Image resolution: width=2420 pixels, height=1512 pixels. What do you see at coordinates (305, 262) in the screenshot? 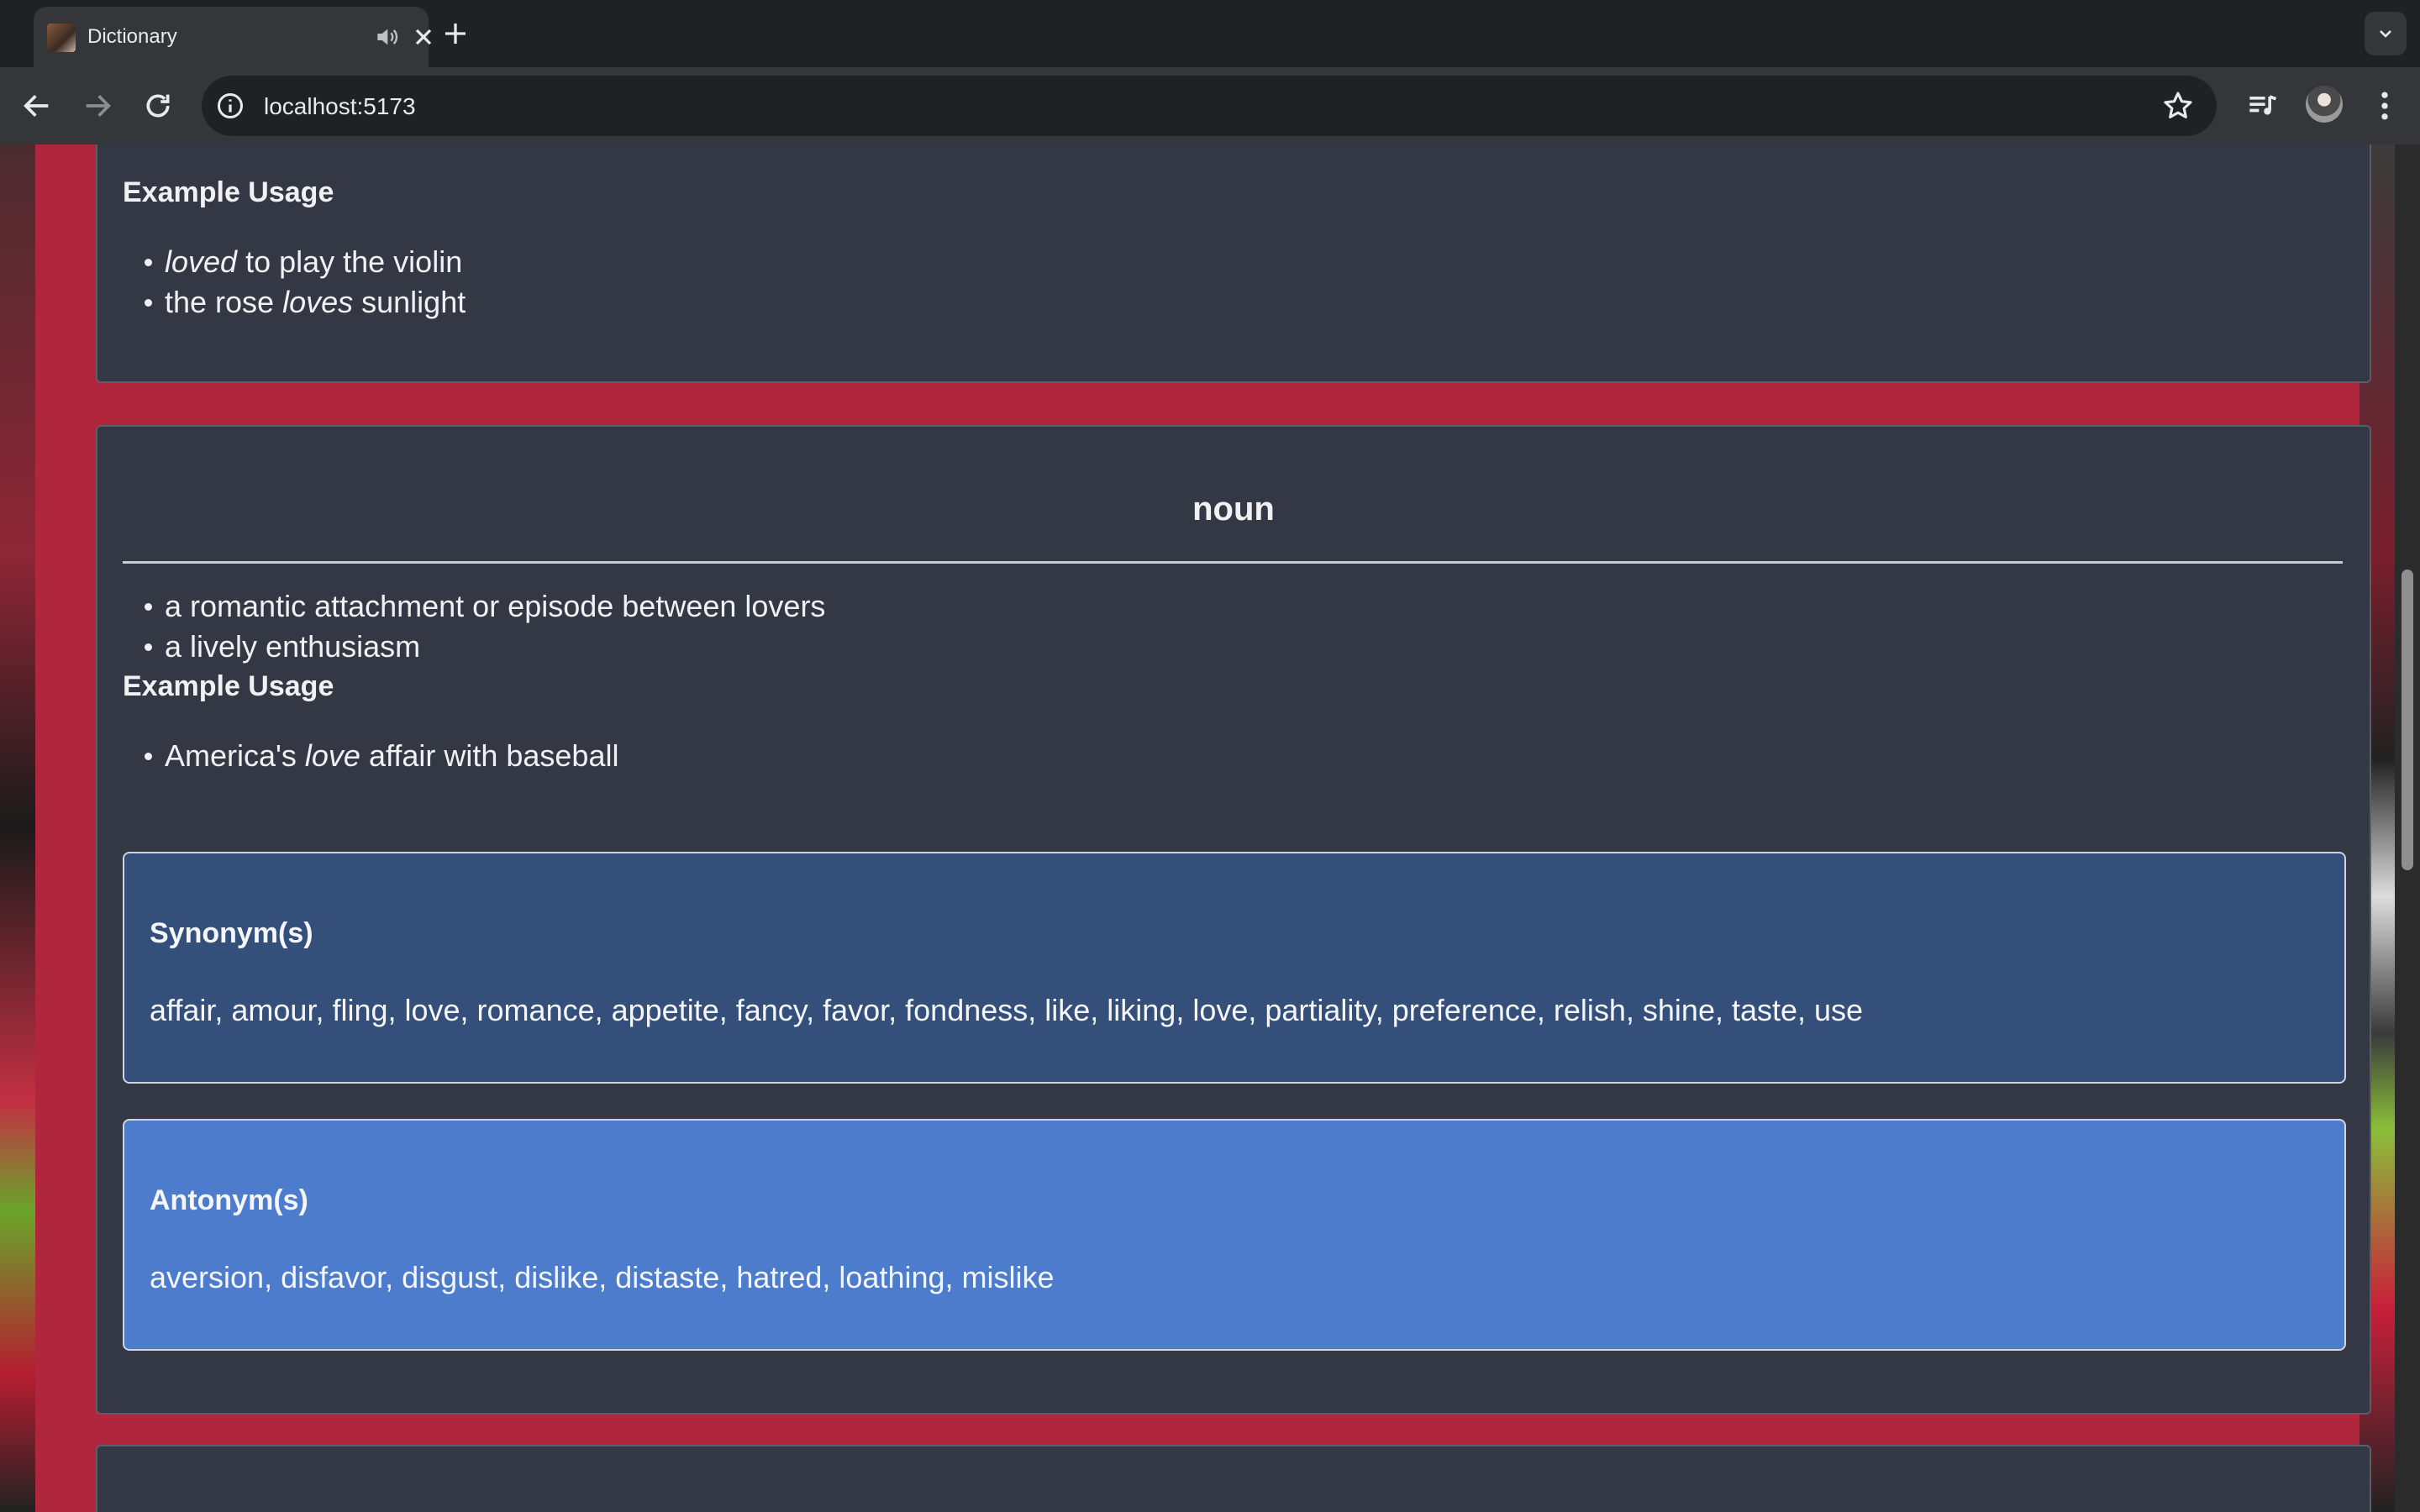
I see `example-item: loved to play the violin` at bounding box center [305, 262].